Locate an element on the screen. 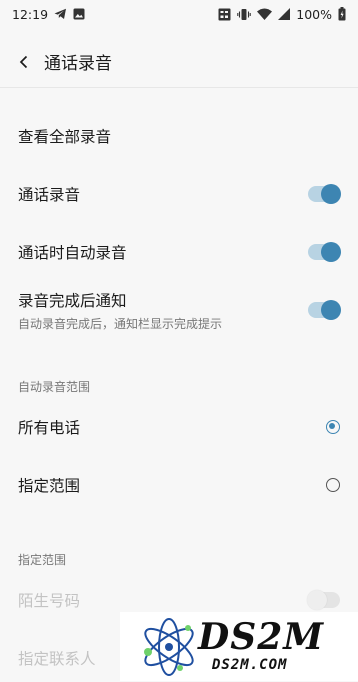  call-recording-toggle is located at coordinates (324, 194).